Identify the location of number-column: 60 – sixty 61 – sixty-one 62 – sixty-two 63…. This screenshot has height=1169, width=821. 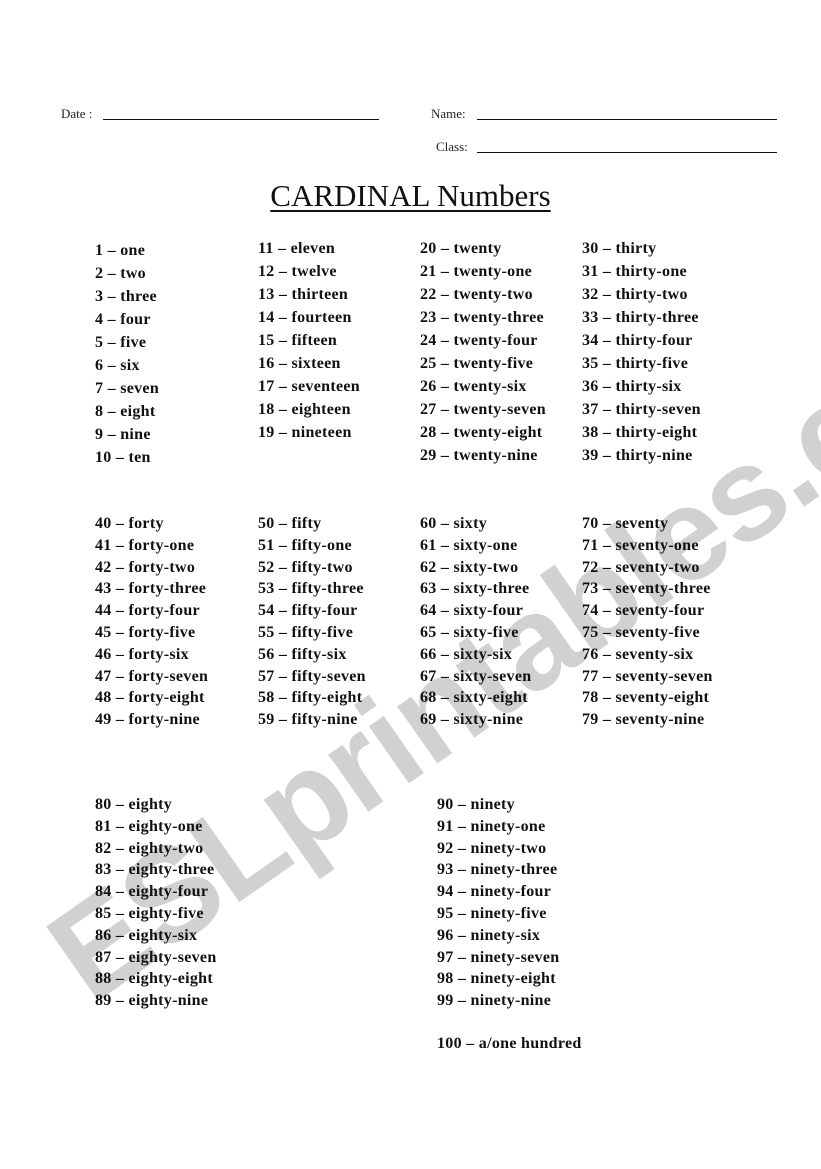
(475, 622).